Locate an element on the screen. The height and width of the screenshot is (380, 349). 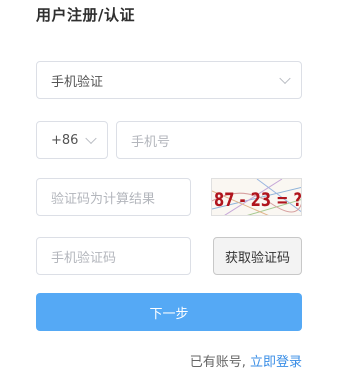
next-button: 下一步 is located at coordinates (169, 312).